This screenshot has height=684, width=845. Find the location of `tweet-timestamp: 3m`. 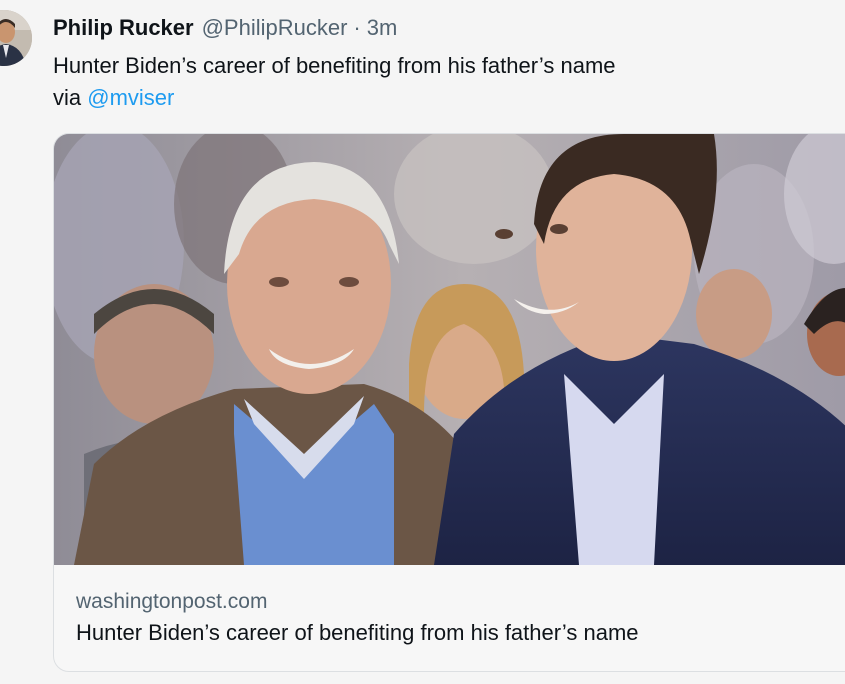

tweet-timestamp: 3m is located at coordinates (382, 28).